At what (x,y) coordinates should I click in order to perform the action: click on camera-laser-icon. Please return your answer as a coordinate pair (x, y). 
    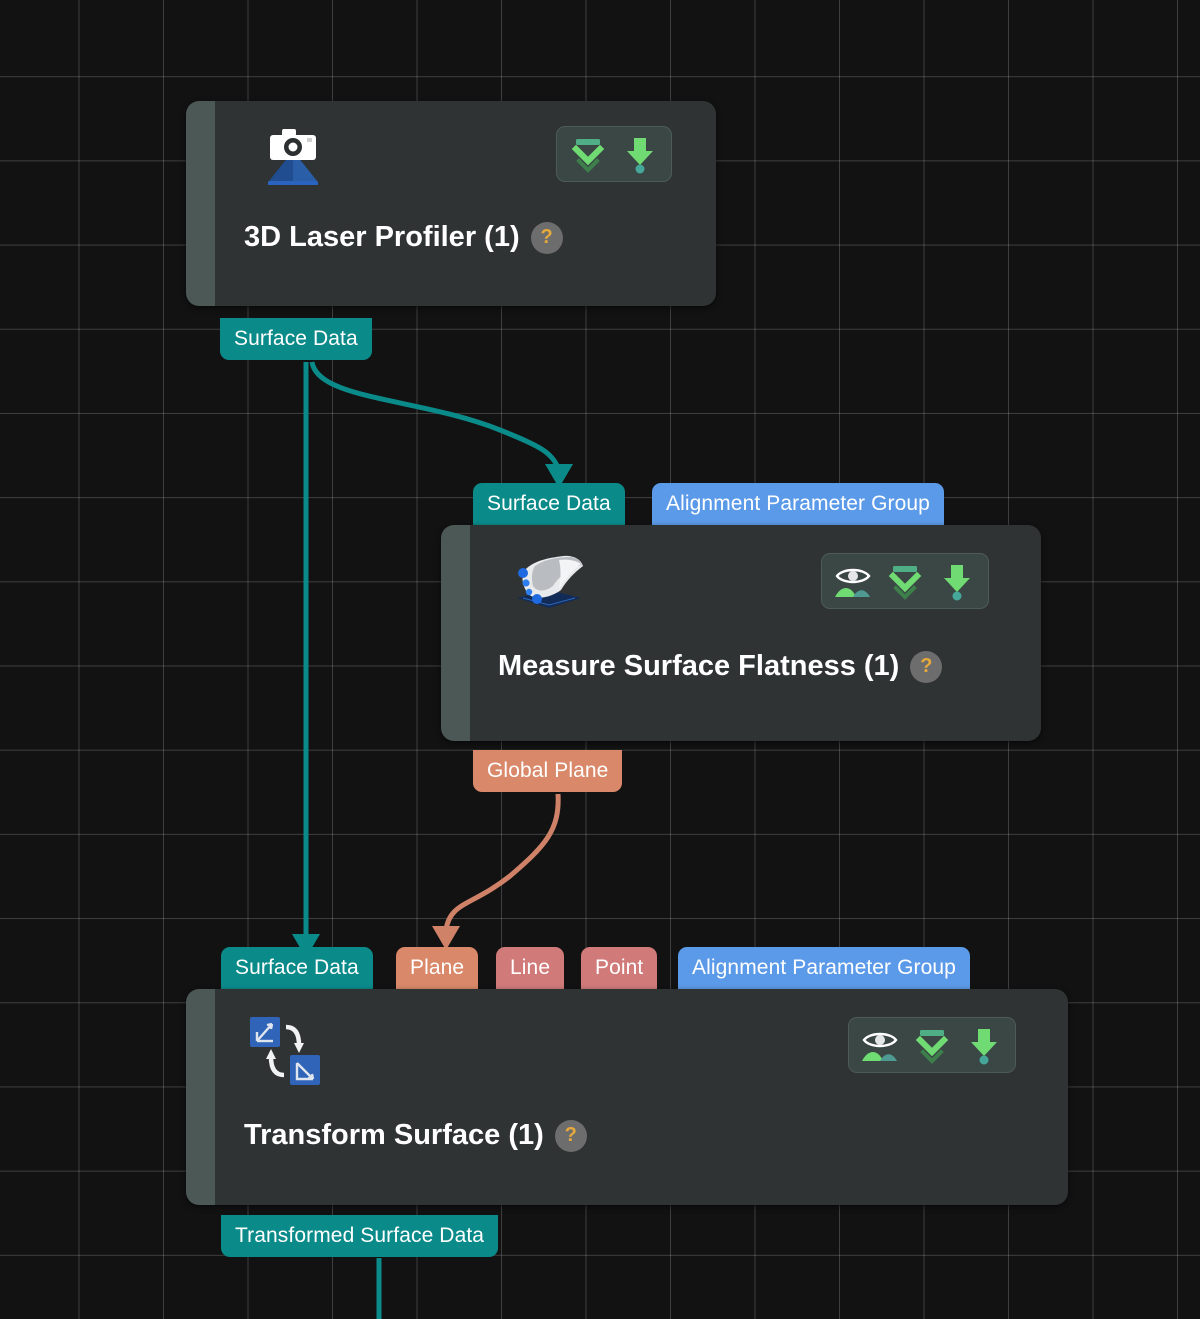
    Looking at the image, I should click on (293, 154).